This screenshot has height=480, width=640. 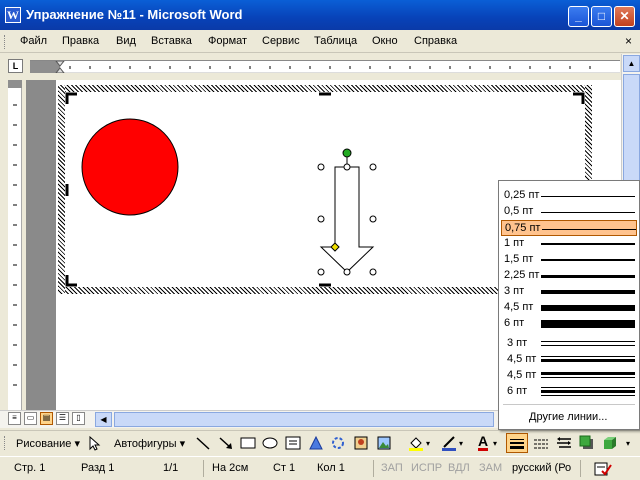 I want to click on maximize-button: □, so click(x=601, y=16).